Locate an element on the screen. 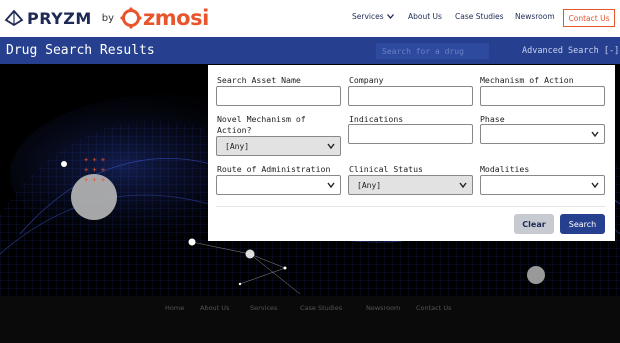 Image resolution: width=620 pixels, height=343 pixels. modalities-select is located at coordinates (542, 185).